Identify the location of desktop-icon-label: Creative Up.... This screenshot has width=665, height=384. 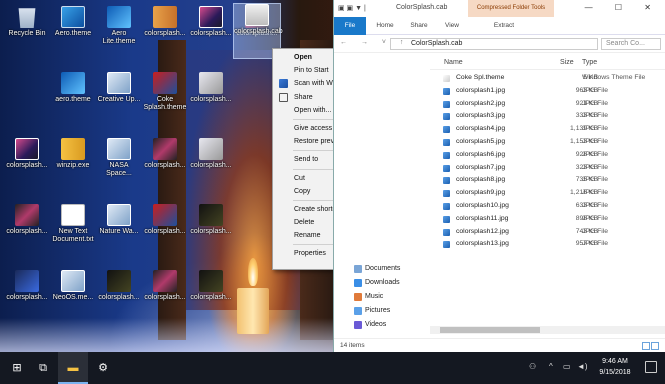
(119, 99).